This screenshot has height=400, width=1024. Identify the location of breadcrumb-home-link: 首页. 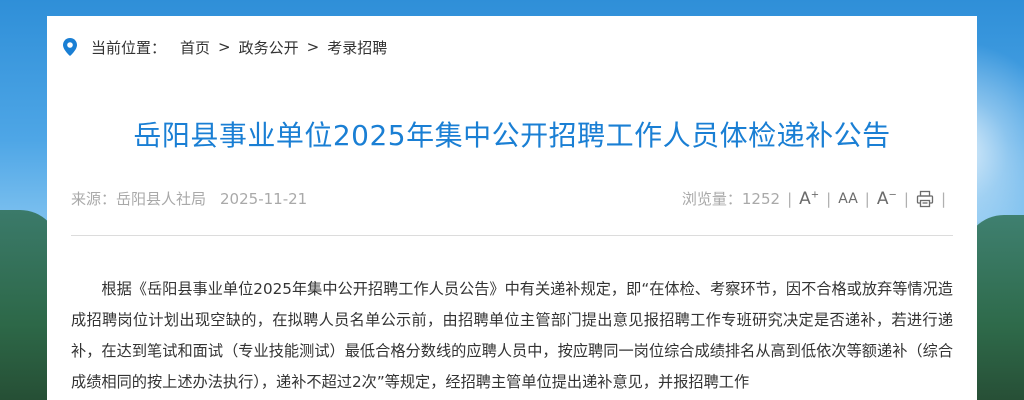
(195, 47).